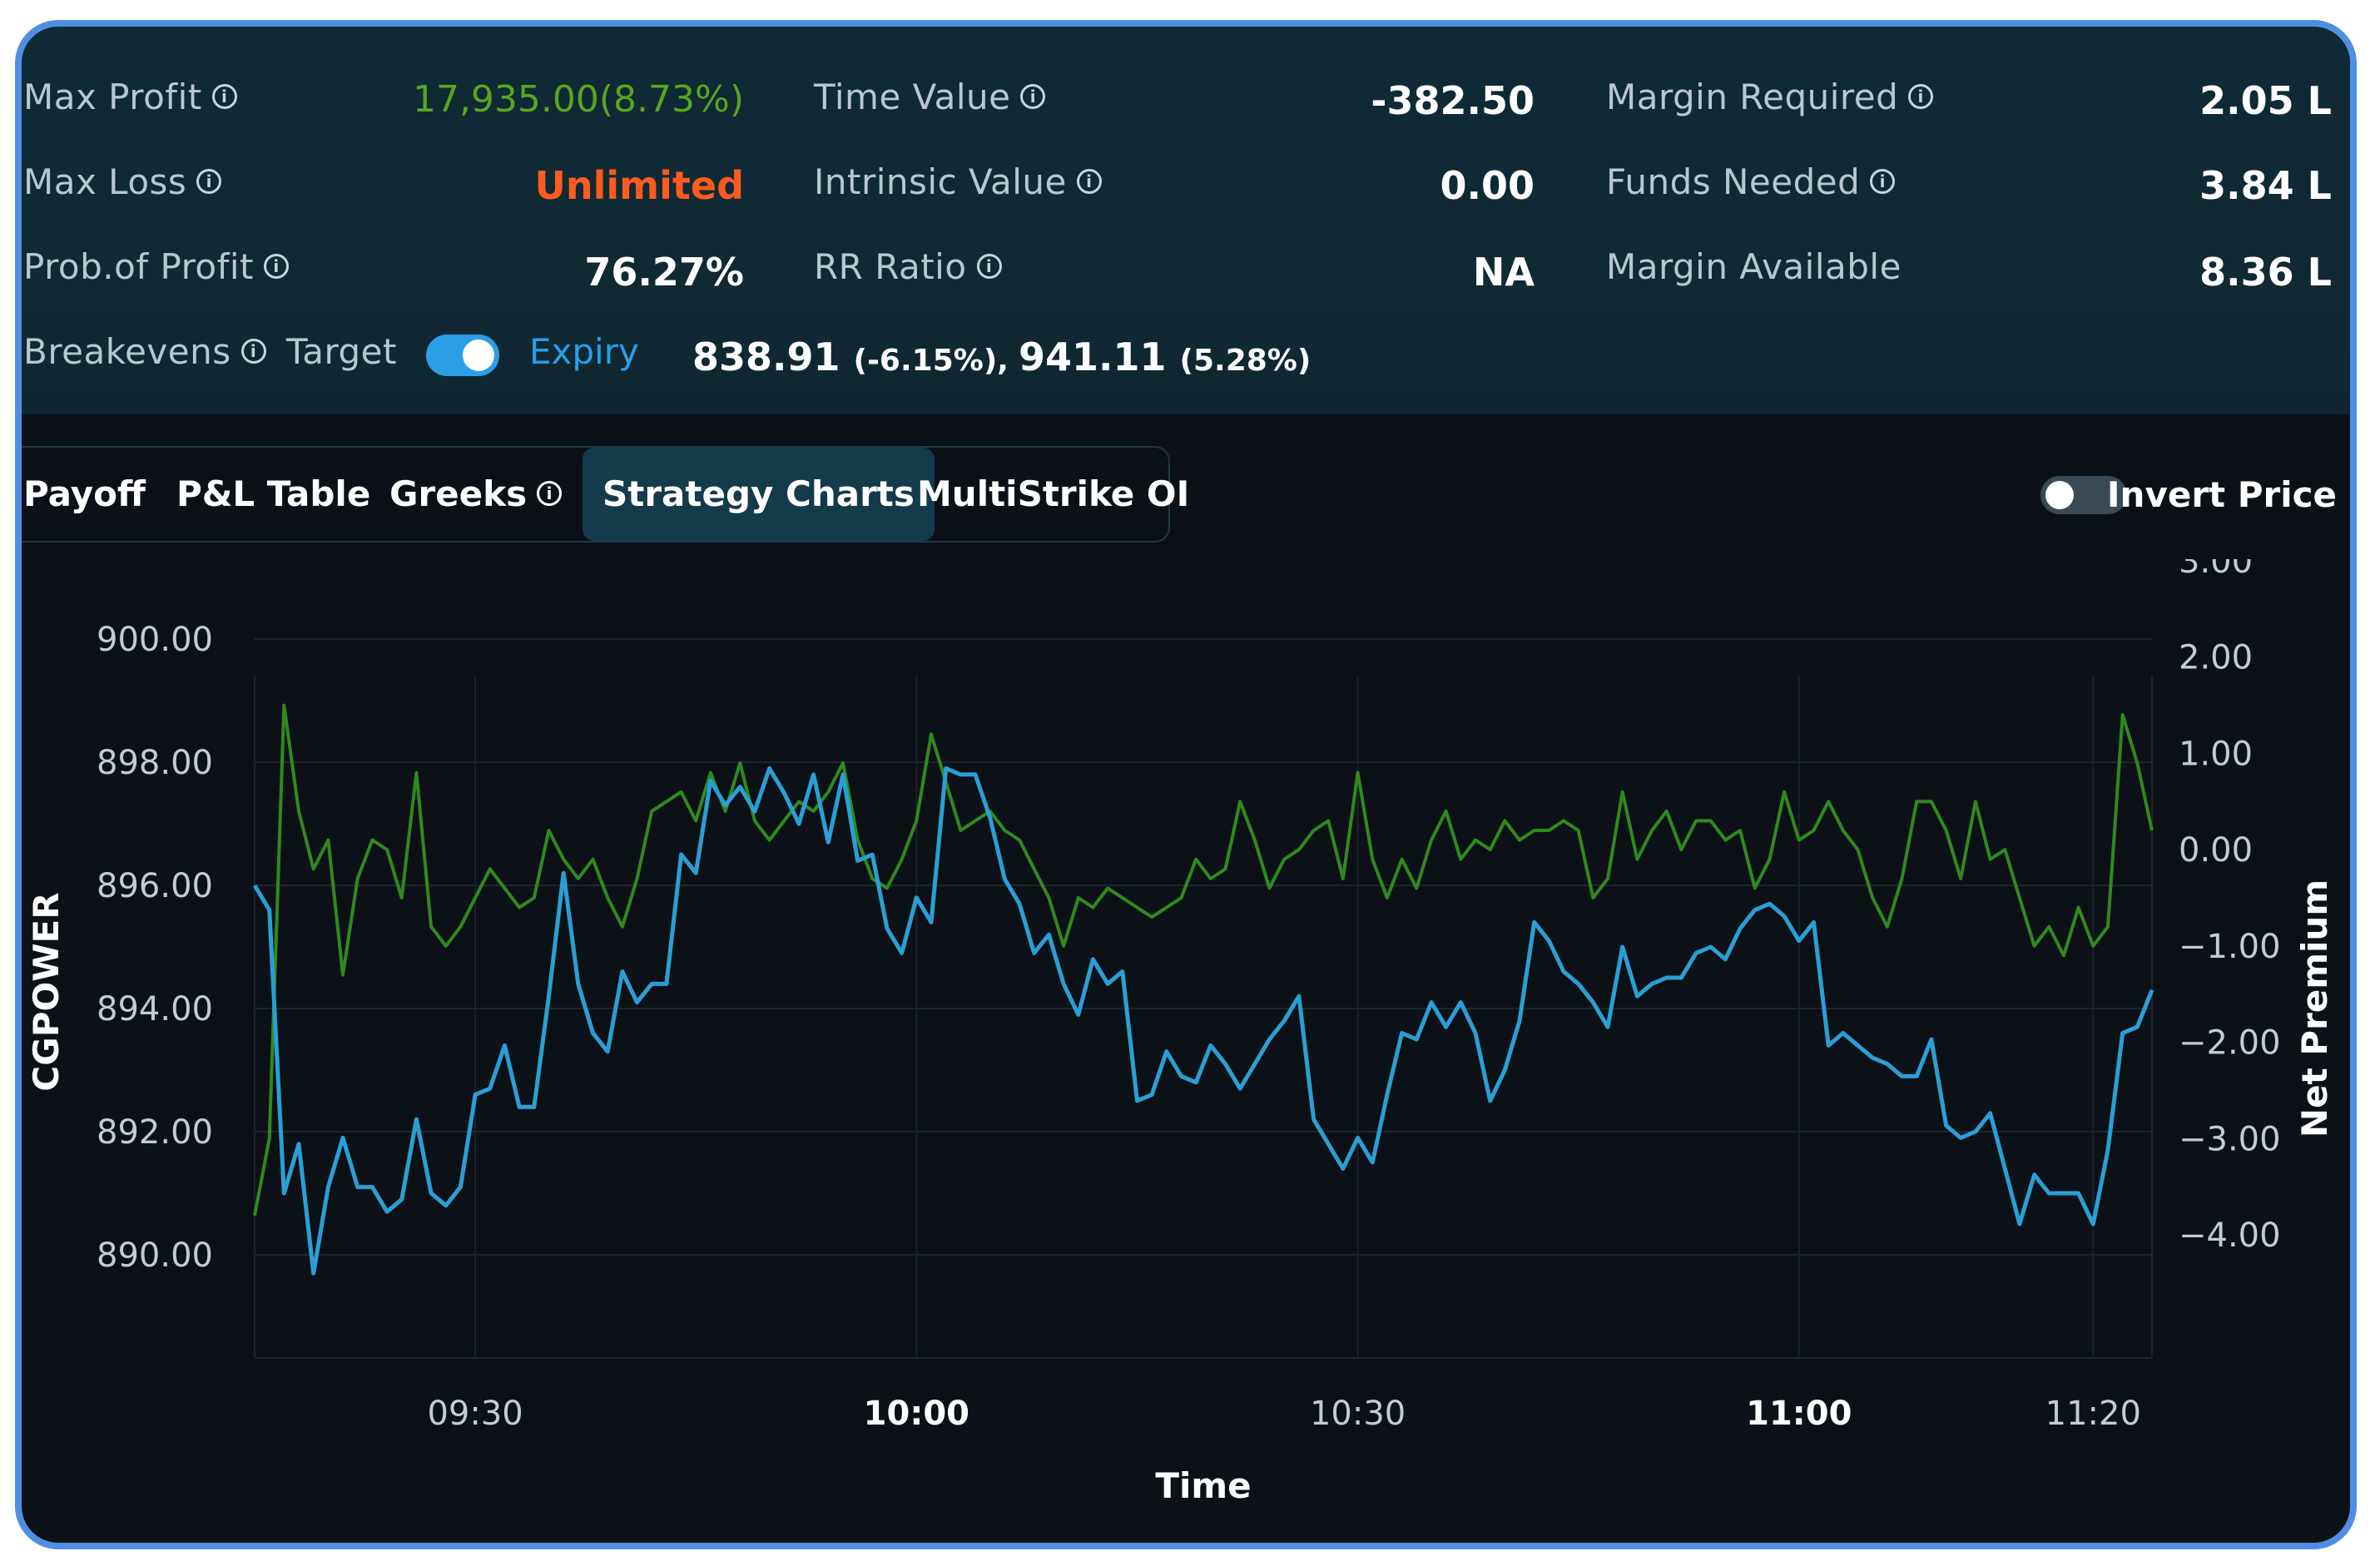  I want to click on x-tick-label: 09:30, so click(475, 1414).